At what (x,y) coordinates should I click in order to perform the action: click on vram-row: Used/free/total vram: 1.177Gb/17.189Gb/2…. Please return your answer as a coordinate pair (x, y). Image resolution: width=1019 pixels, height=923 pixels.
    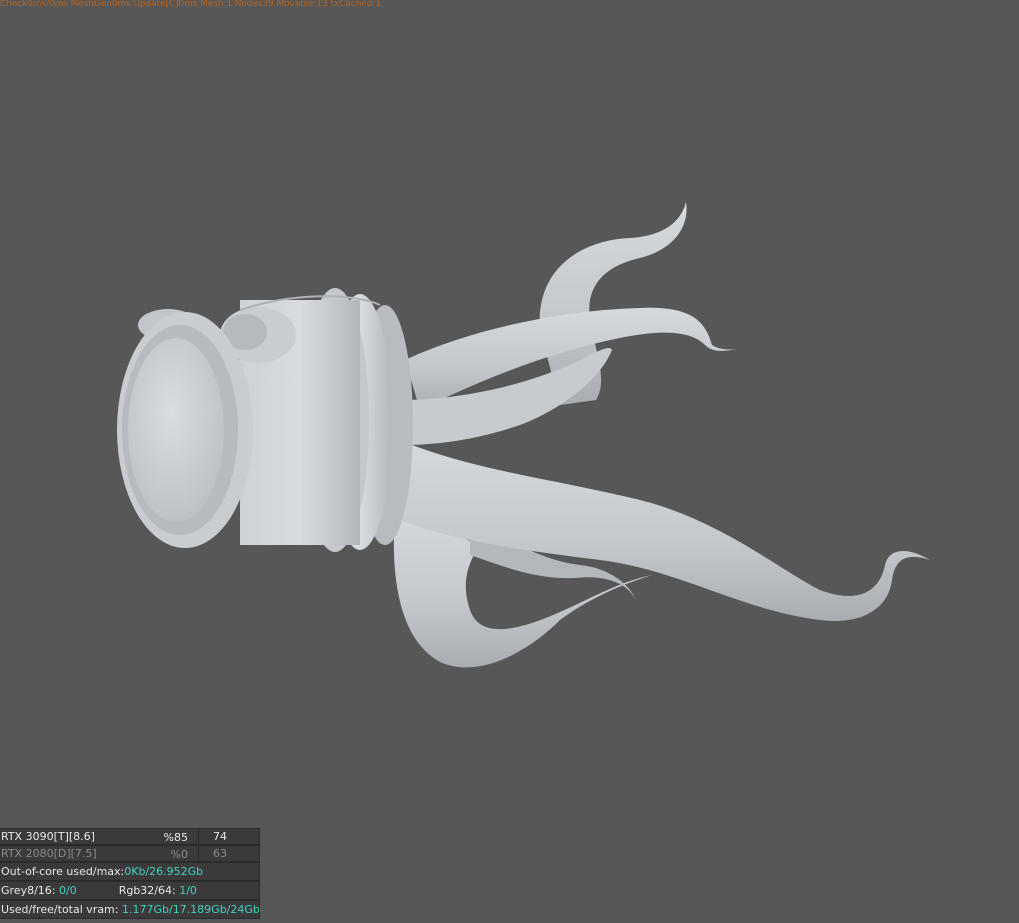
    Looking at the image, I should click on (130, 909).